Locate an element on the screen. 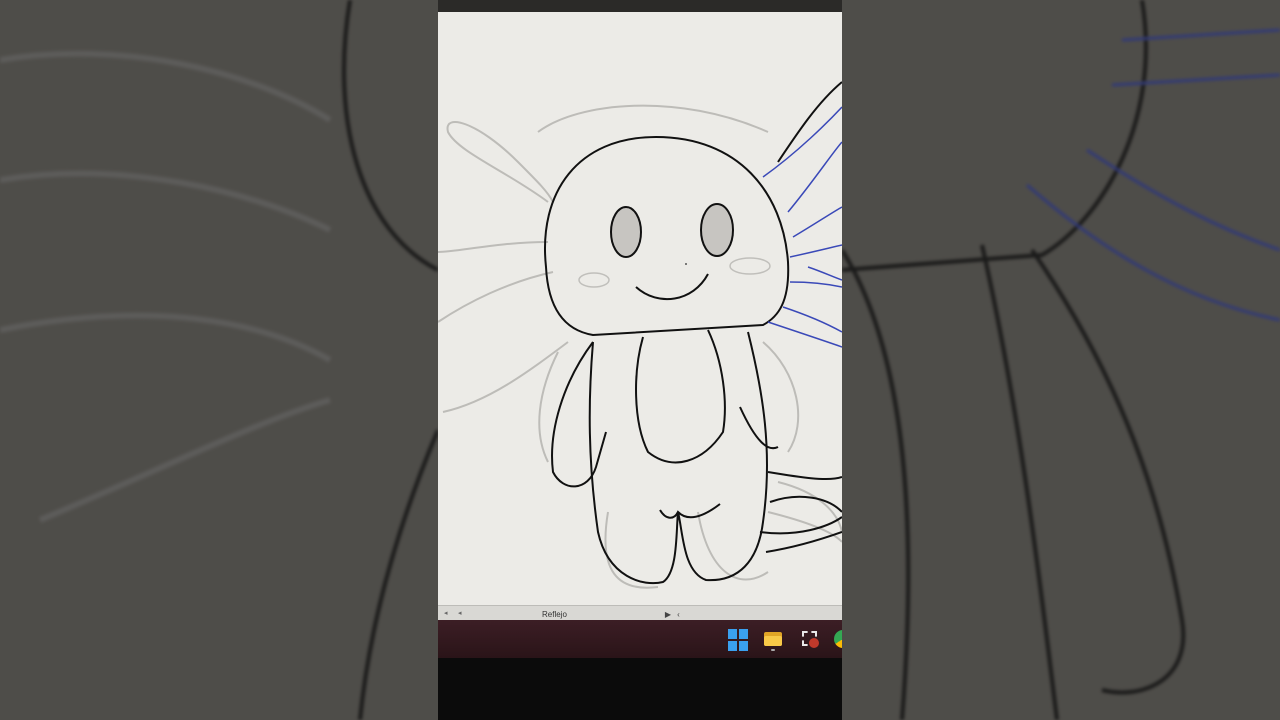 The width and height of the screenshot is (1280, 720). head-outline is located at coordinates (667, 236).